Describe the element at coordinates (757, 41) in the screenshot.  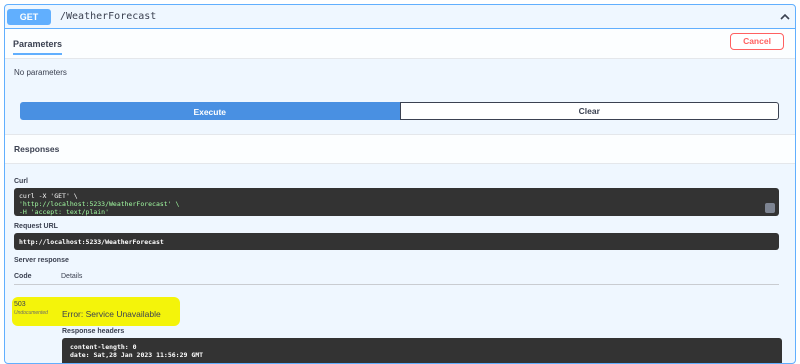
I see `cancel-button: Cancel` at that location.